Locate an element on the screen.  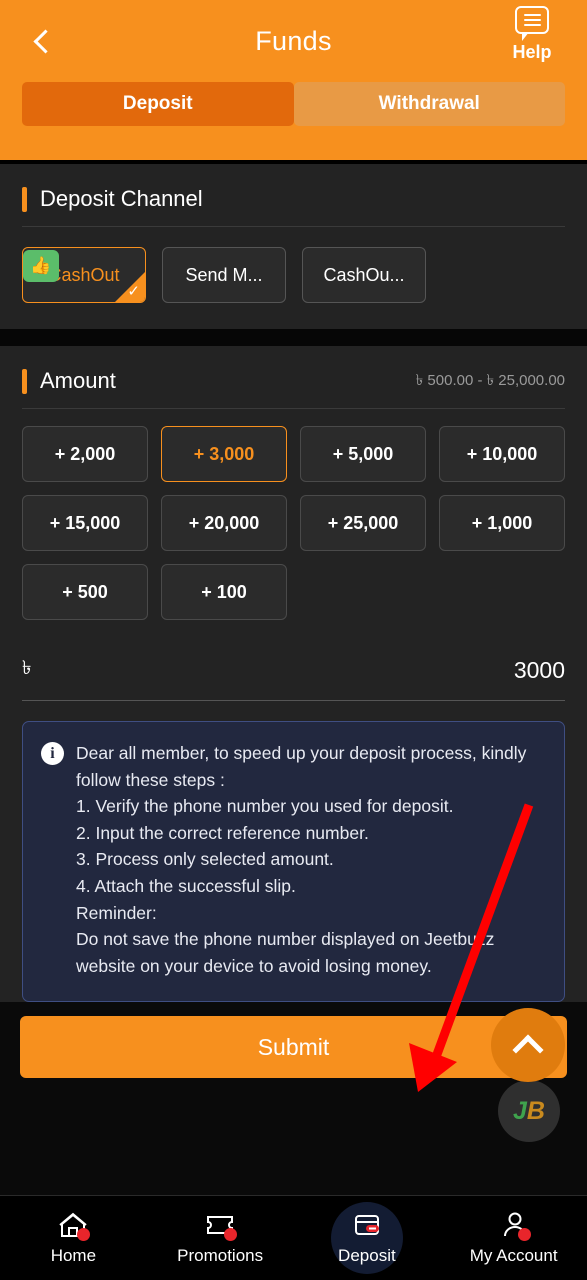
nav-item-my-account: My Account is located at coordinates (513, 1238).